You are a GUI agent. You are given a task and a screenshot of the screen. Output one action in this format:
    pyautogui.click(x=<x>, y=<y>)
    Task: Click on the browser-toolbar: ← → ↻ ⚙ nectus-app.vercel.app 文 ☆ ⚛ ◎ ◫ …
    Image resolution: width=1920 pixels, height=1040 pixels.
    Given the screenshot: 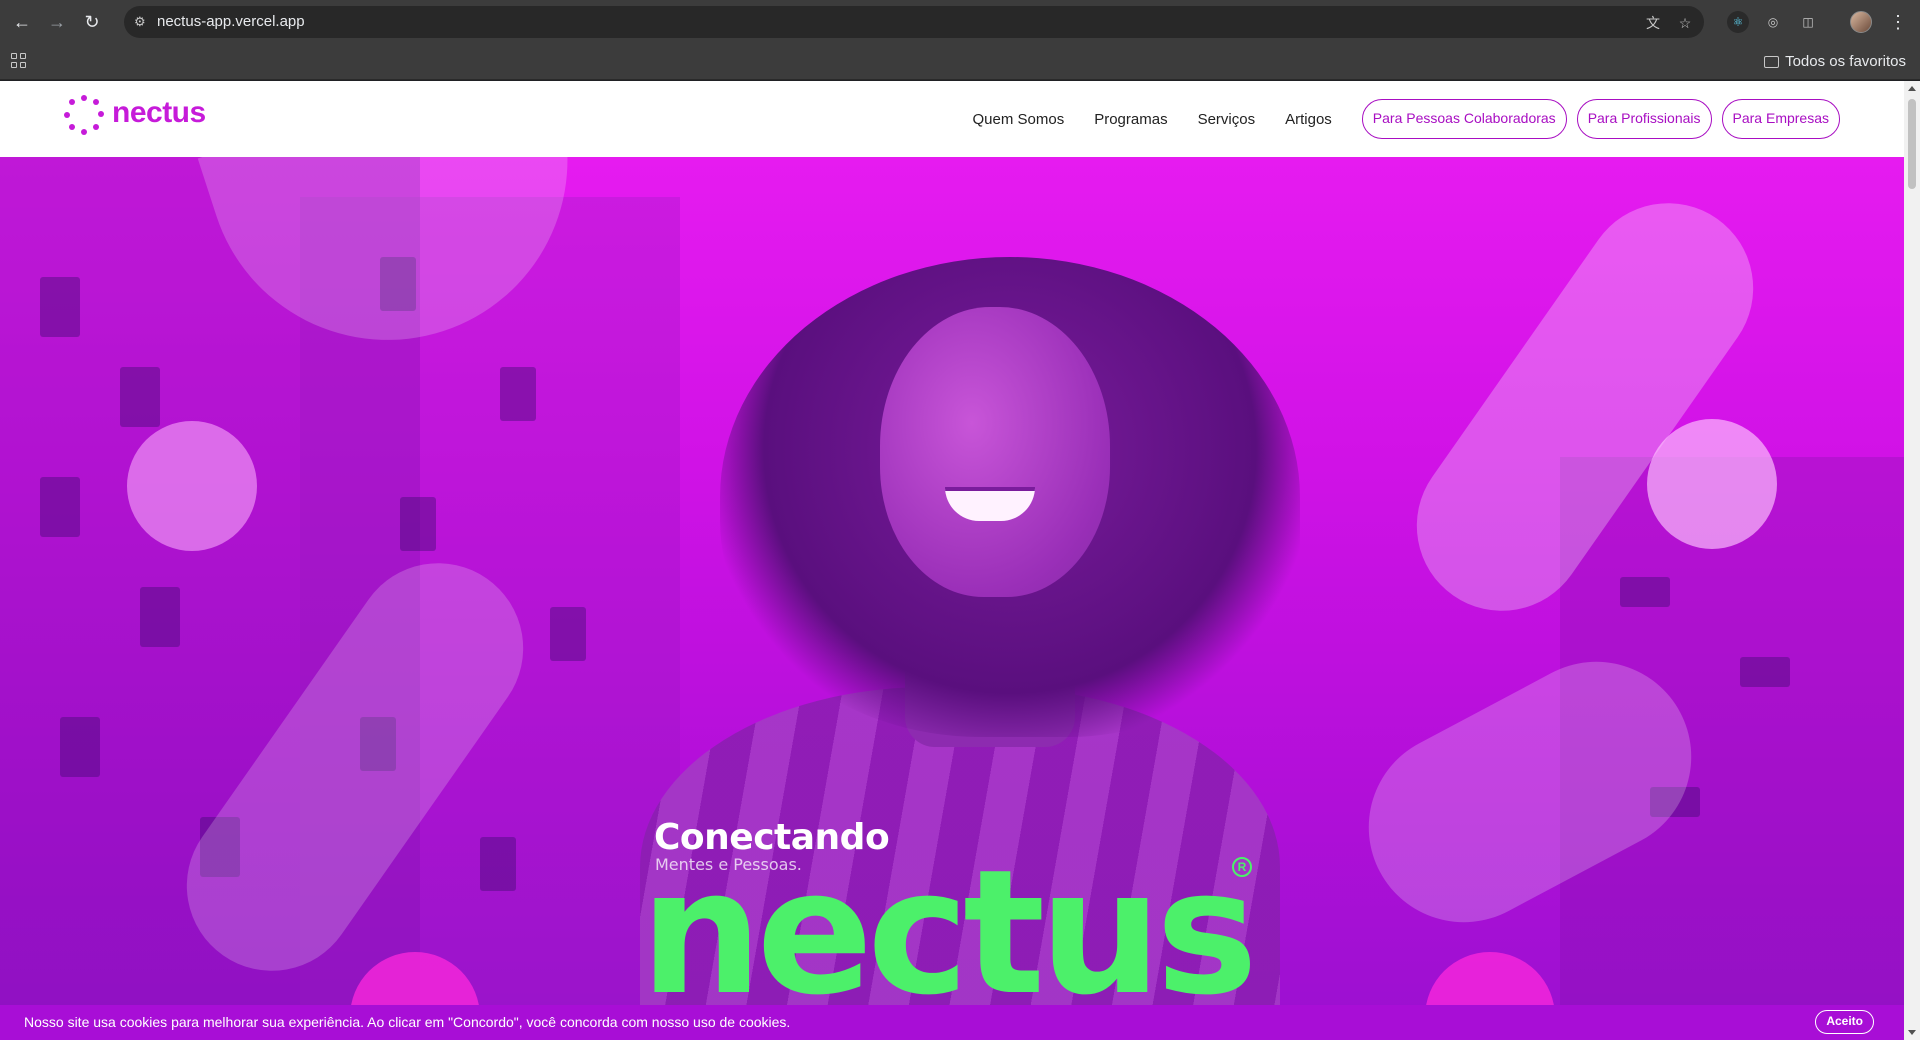 What is the action you would take?
    pyautogui.click(x=960, y=22)
    